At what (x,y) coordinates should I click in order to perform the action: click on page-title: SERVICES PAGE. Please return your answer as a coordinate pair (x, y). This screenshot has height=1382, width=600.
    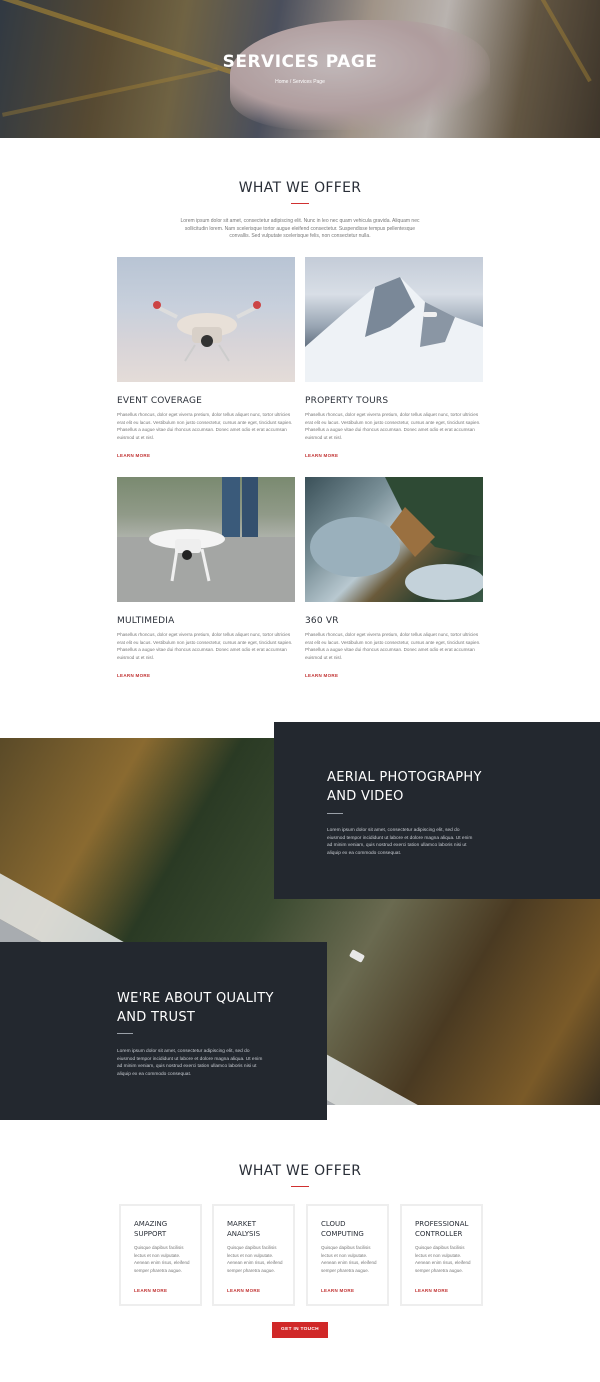
    Looking at the image, I should click on (300, 62).